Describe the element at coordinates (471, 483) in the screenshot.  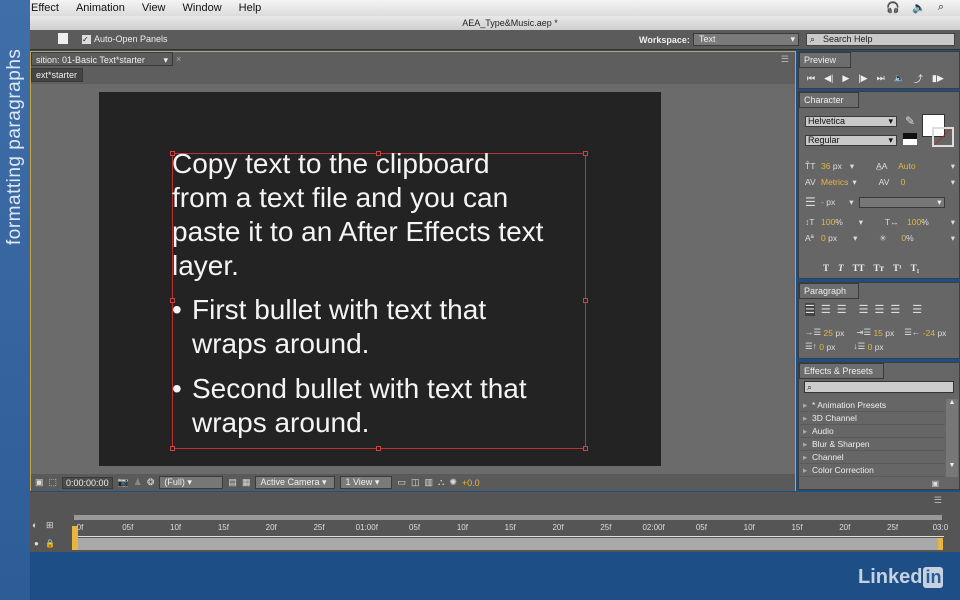
I see `exposure-value: +0.0` at that location.